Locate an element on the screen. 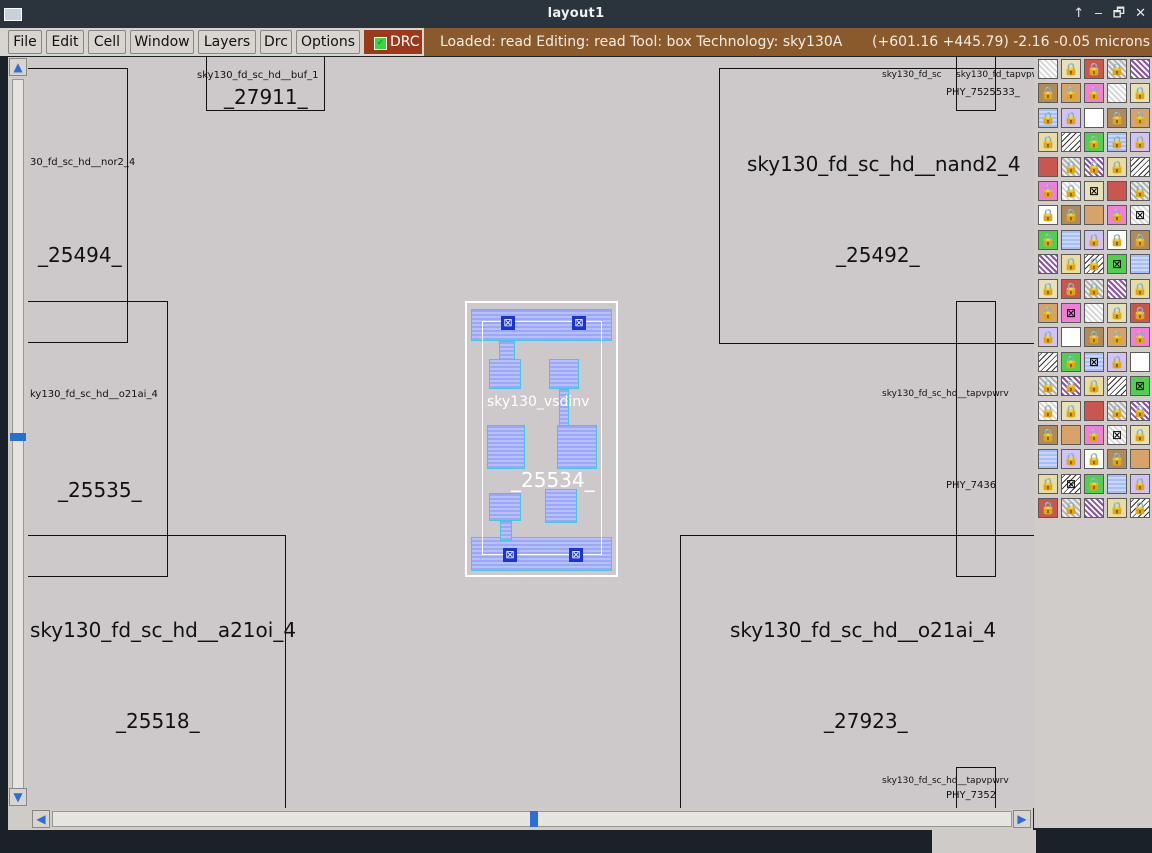 The width and height of the screenshot is (1152, 853). vsdinv-cell: ⊠ ⊠ ⊠ ⊠ sky130_vsdinv _25534_ is located at coordinates (541, 439).